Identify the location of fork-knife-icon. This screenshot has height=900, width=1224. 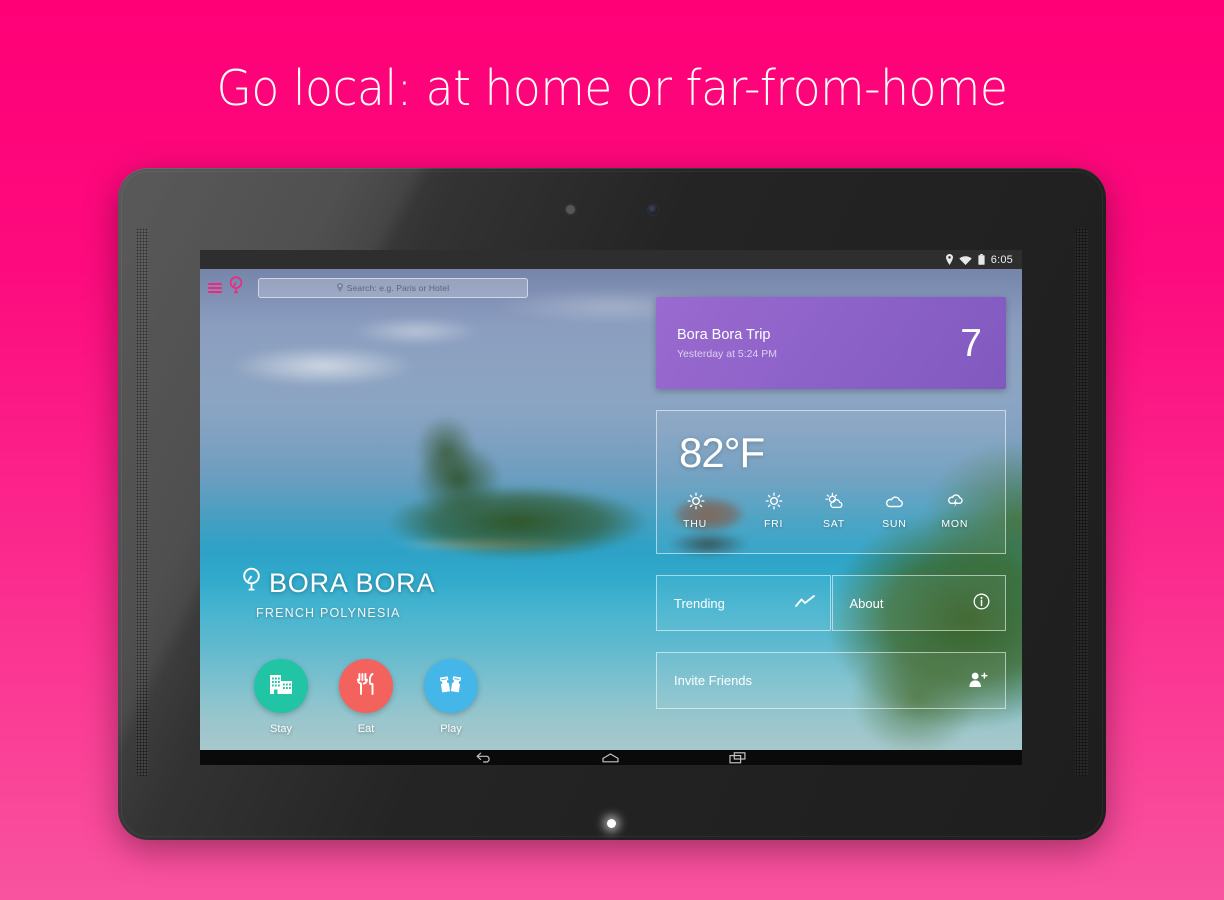
(366, 686).